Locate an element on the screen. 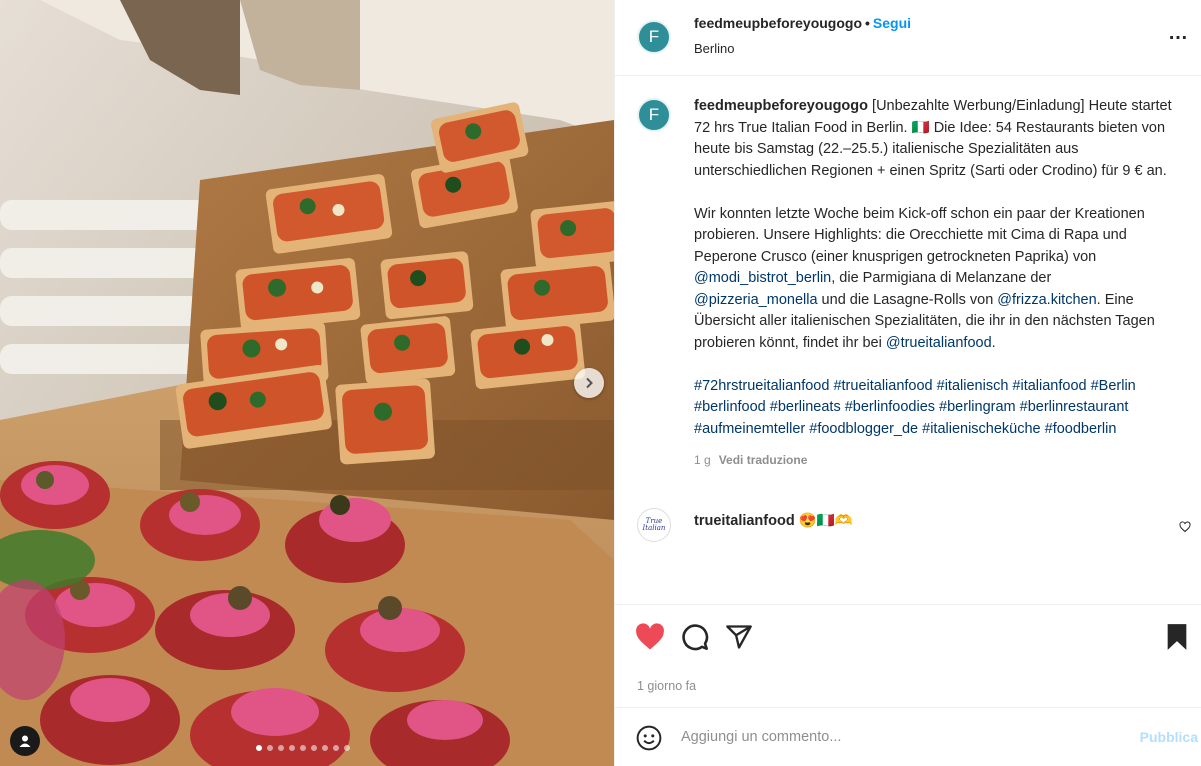 Image resolution: width=1201 pixels, height=766 pixels. caption-age: 1 g is located at coordinates (702, 459).